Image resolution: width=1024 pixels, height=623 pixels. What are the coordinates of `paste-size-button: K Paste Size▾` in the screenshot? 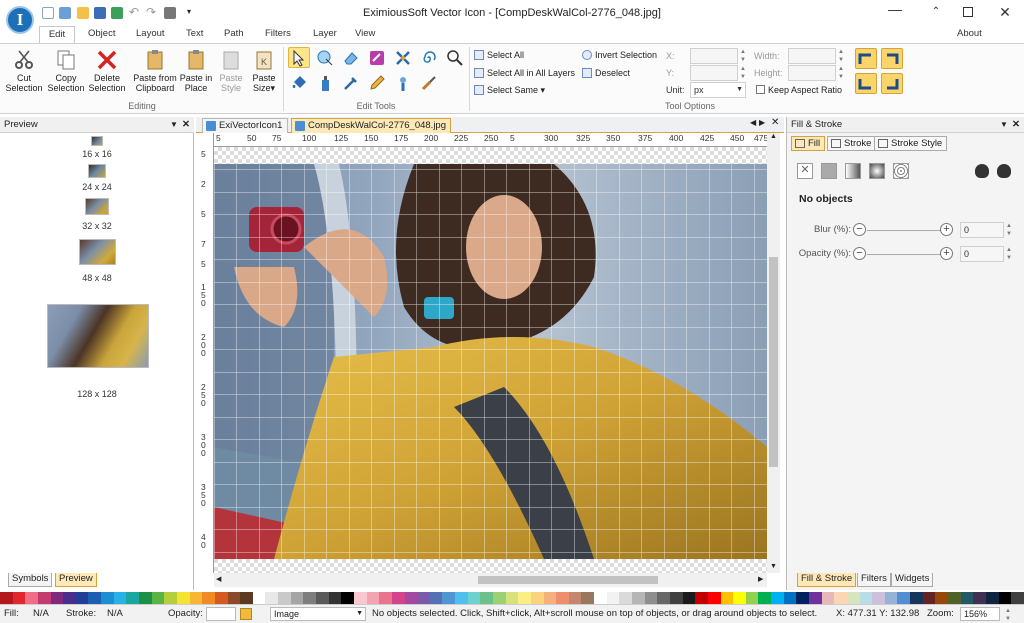 It's located at (264, 69).